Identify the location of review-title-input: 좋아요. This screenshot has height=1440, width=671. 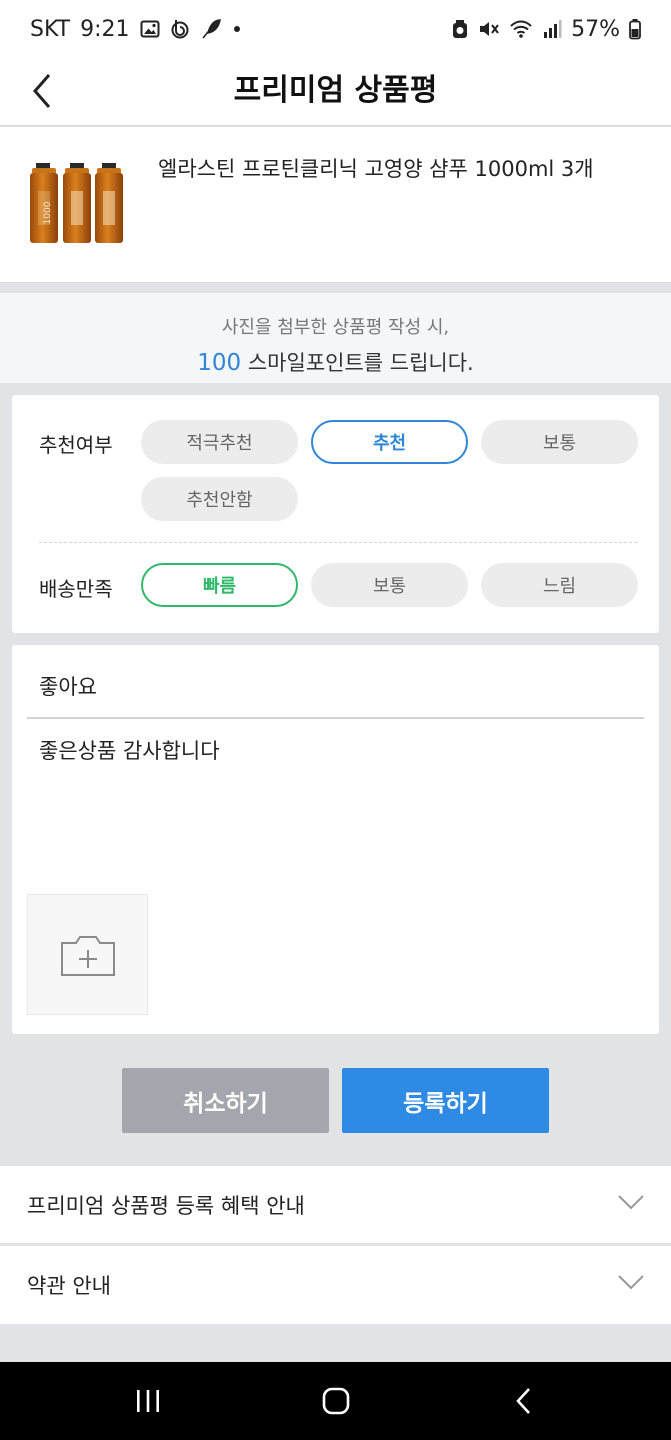
(335, 682).